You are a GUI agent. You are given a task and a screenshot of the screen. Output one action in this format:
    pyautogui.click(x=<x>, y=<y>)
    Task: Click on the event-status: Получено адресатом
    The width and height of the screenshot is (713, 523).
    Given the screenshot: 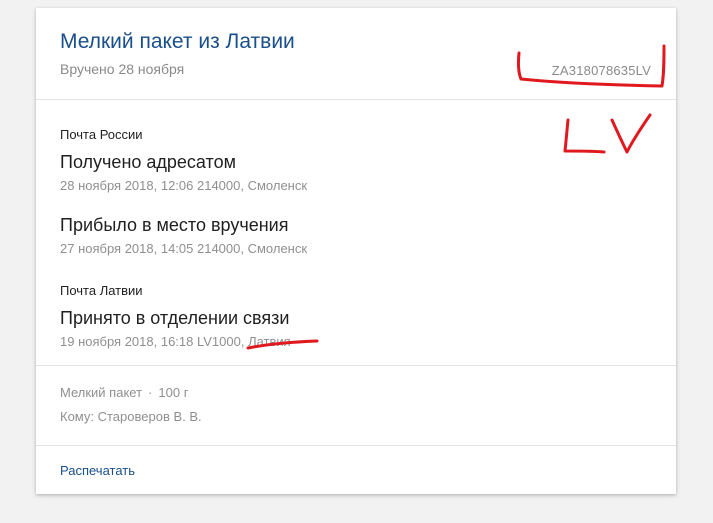 What is the action you would take?
    pyautogui.click(x=148, y=162)
    